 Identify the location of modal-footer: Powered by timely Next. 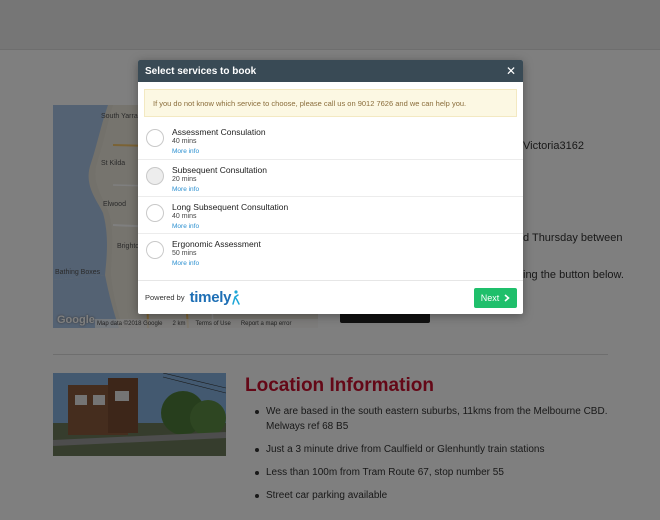
(330, 297).